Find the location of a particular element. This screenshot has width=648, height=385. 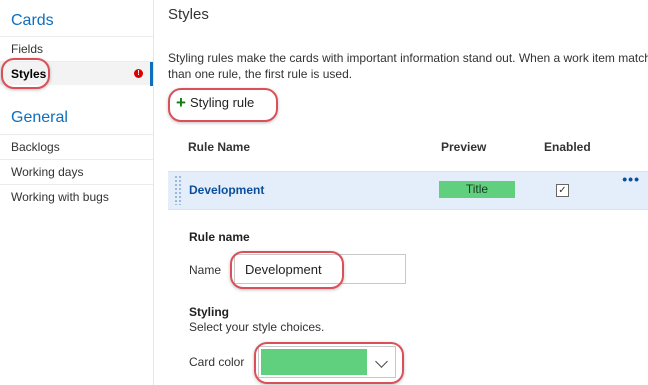

page-title: Styles is located at coordinates (188, 14).